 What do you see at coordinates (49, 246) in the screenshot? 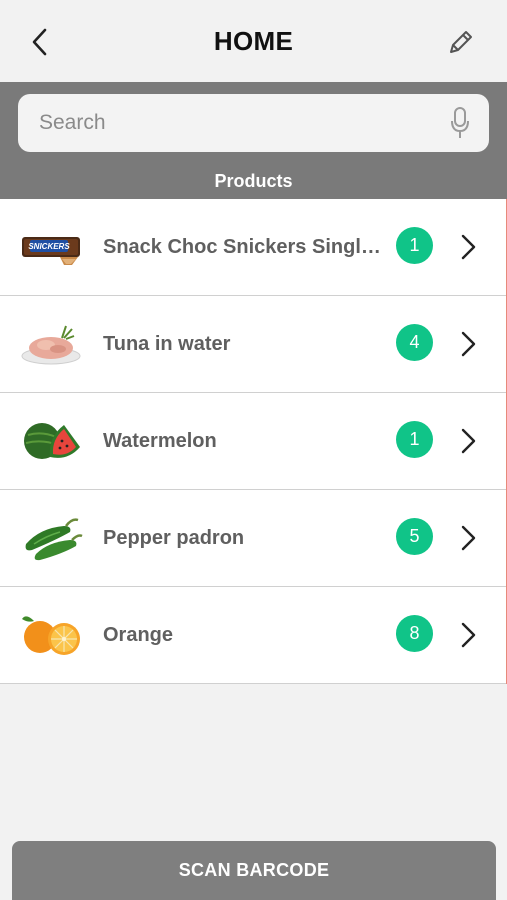
I see `svg-text: SNICKERS` at bounding box center [49, 246].